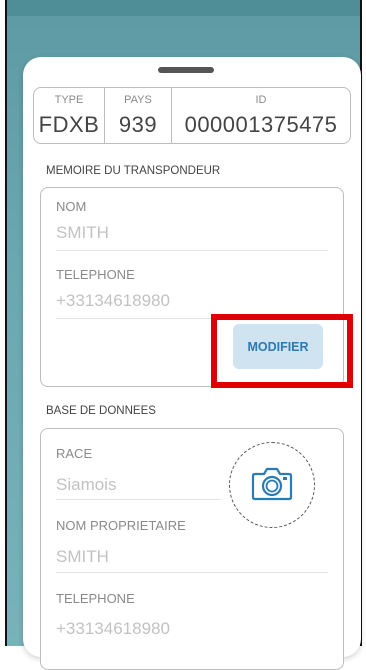  What do you see at coordinates (138, 124) in the screenshot?
I see `country-value: 939` at bounding box center [138, 124].